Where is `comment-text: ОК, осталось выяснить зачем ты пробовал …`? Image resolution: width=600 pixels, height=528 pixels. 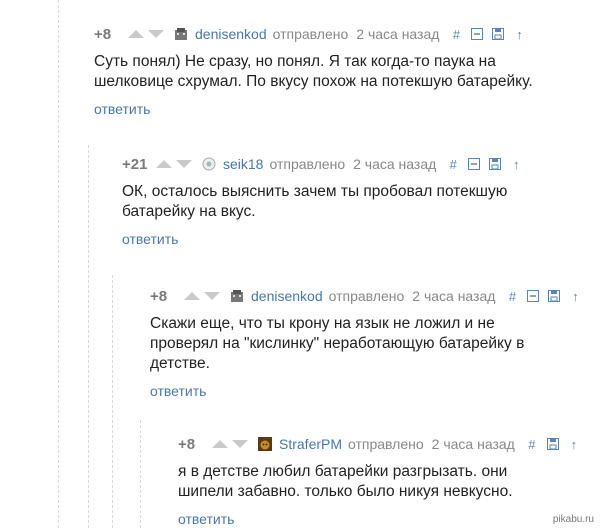
comment-text: ОК, осталось выяснить зачем ты пробовал … is located at coordinates (315, 201).